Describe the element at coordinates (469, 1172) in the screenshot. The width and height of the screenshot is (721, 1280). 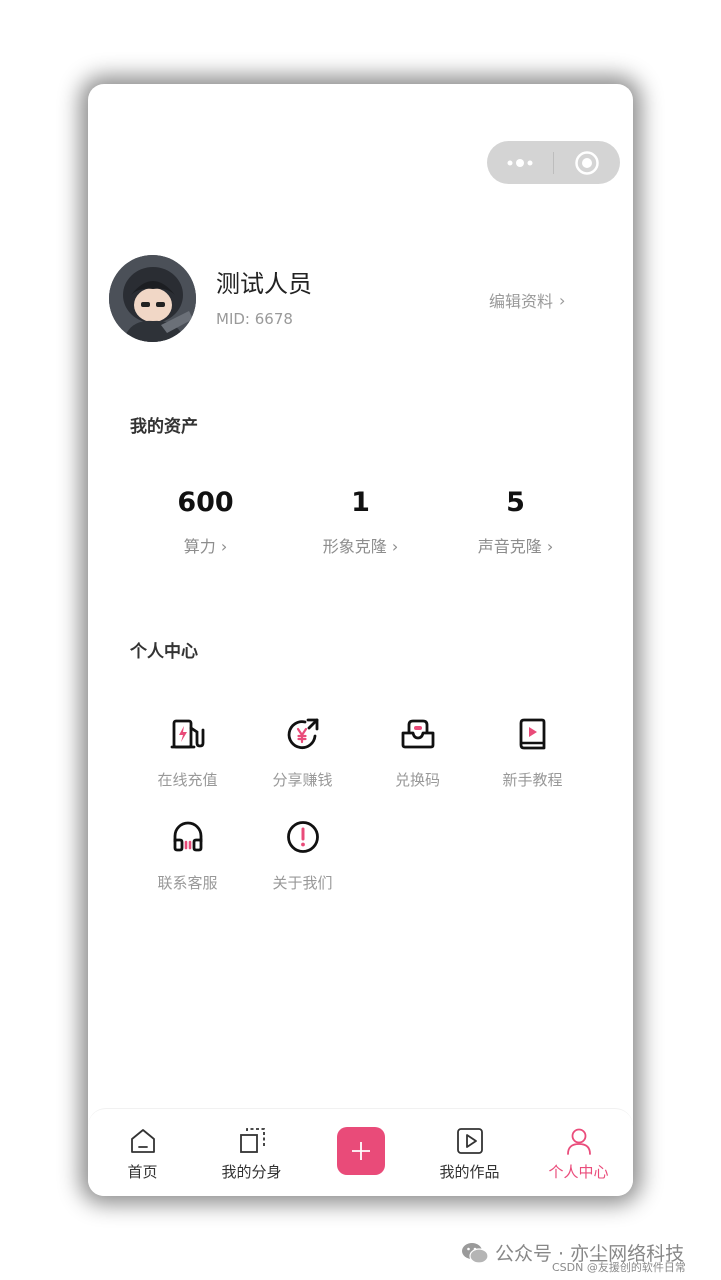
I see `tab-label: 我的作品` at that location.